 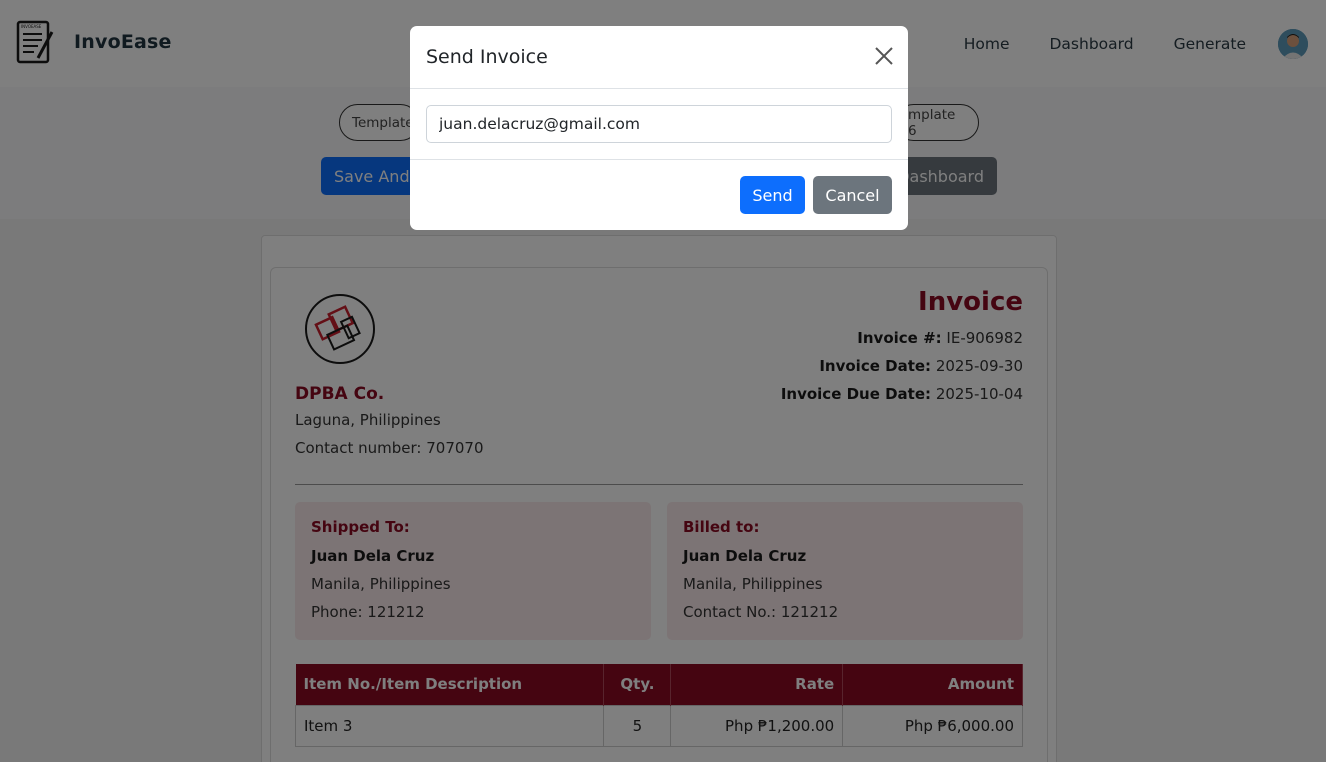 I want to click on send-button: Send, so click(x=772, y=195).